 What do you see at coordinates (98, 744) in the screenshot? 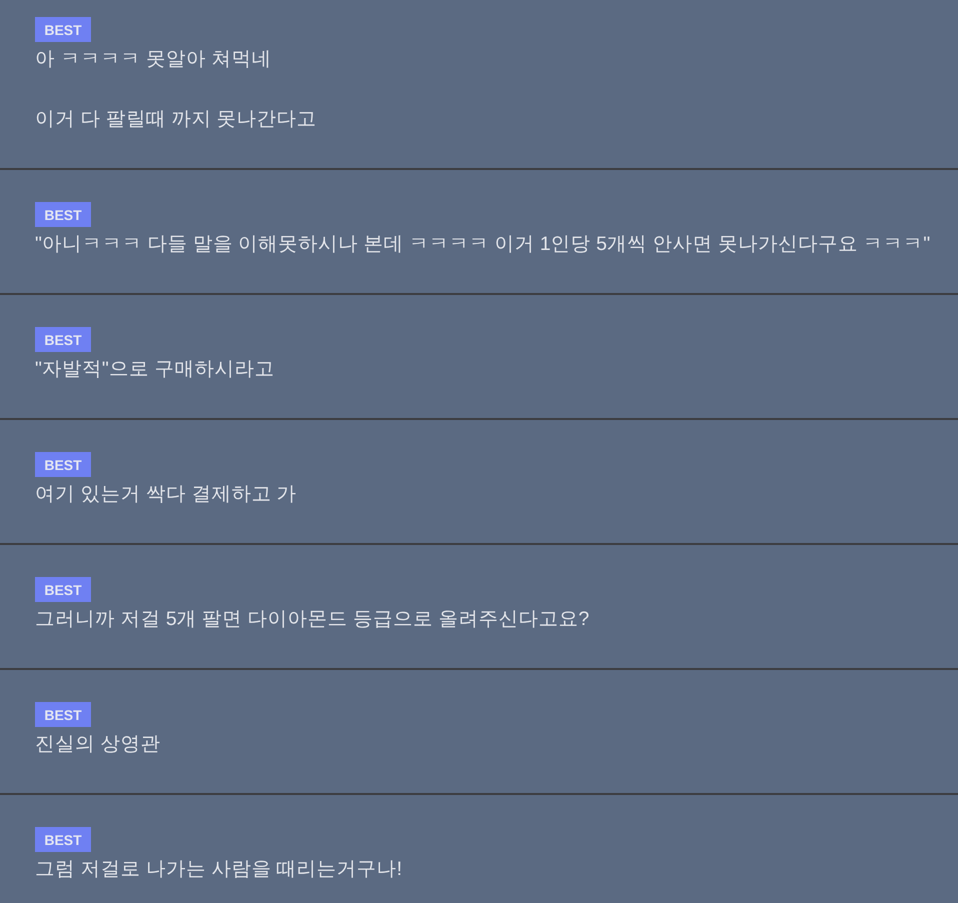
I see `comment-text: 진실의 상영관` at bounding box center [98, 744].